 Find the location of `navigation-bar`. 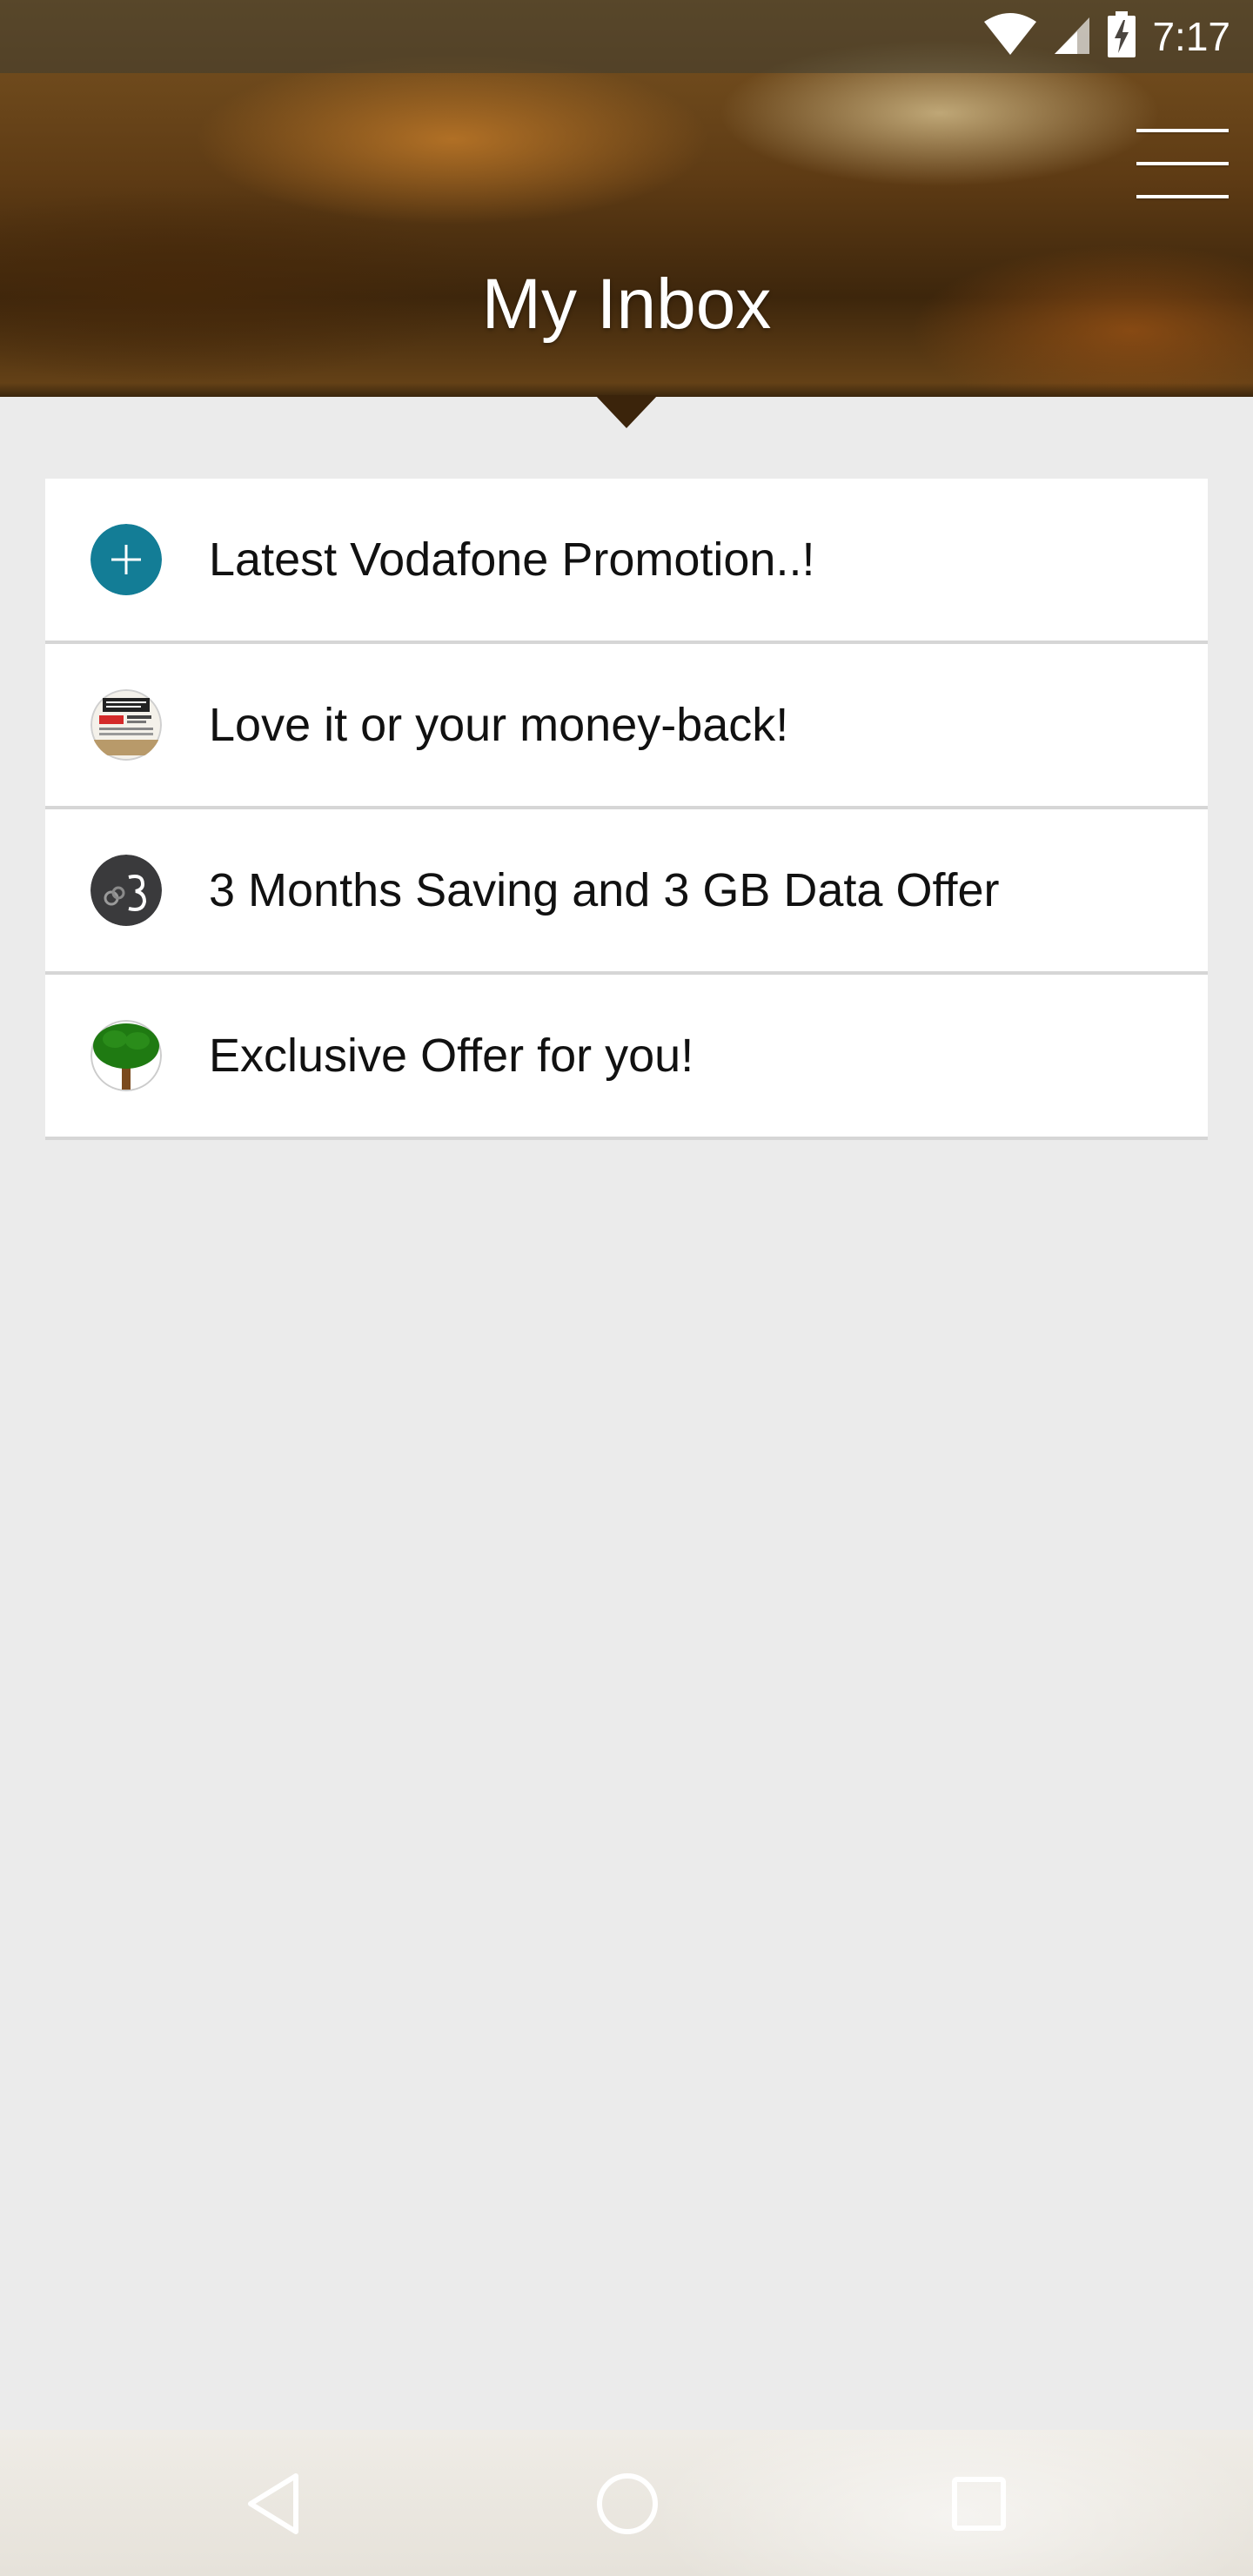

navigation-bar is located at coordinates (626, 2503).